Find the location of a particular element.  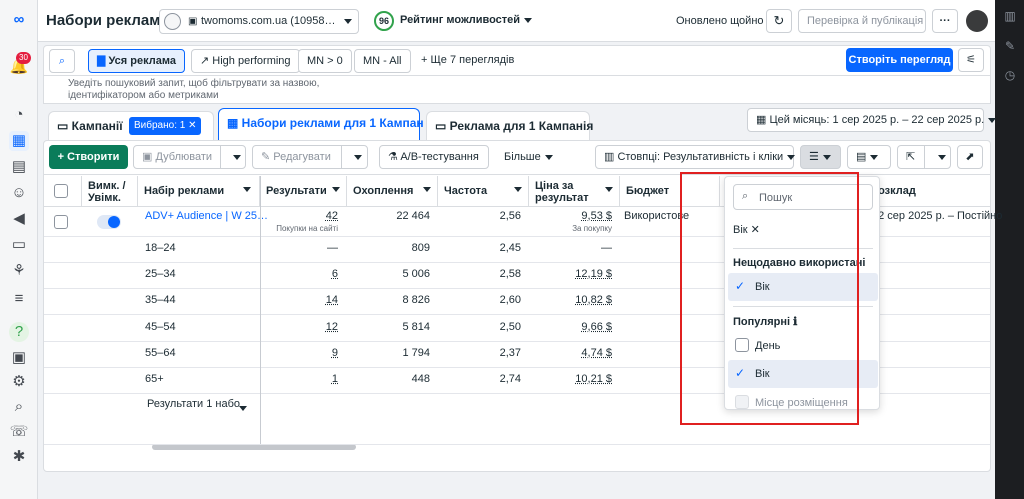

review-publish-button: Перевірка й публікація is located at coordinates (862, 21).